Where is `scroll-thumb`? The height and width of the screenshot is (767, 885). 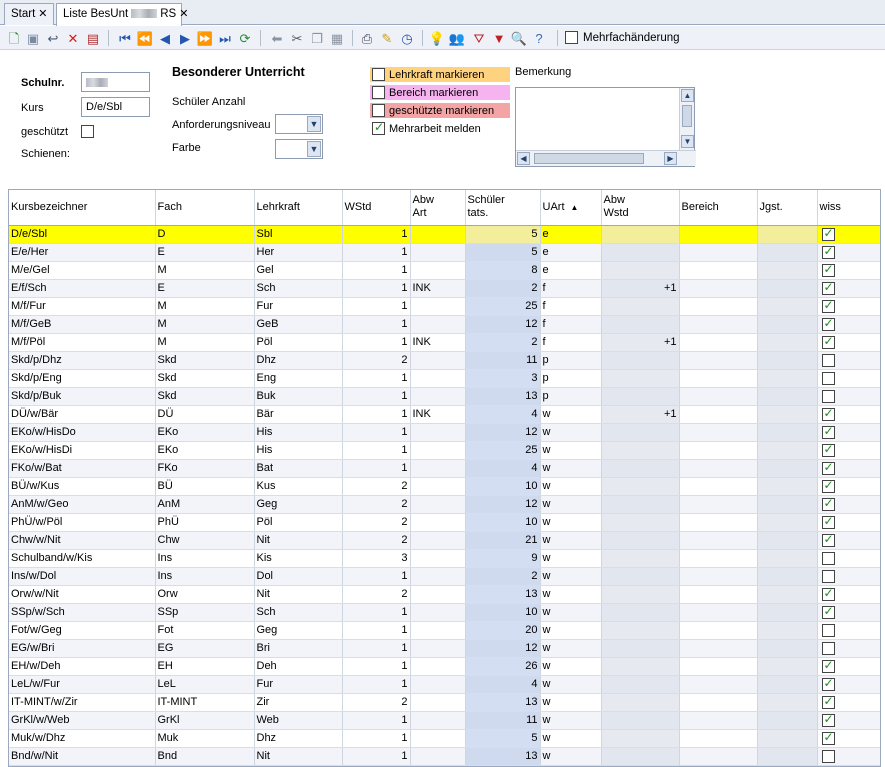 scroll-thumb is located at coordinates (687, 116).